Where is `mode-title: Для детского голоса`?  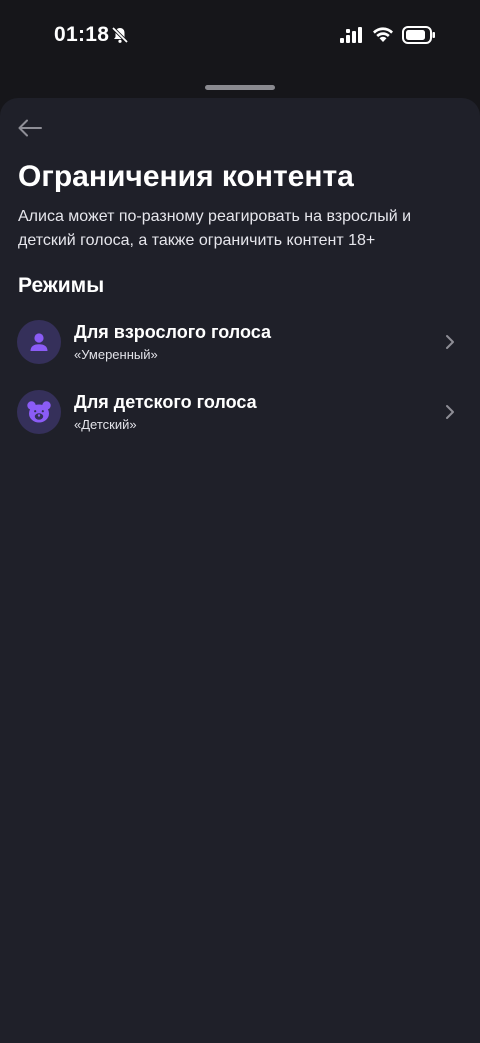 mode-title: Для детского голоса is located at coordinates (165, 402).